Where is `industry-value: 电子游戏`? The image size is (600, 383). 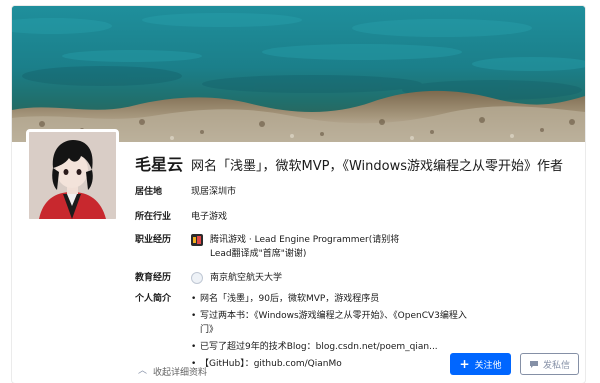
industry-value: 电子游戏 is located at coordinates (209, 217).